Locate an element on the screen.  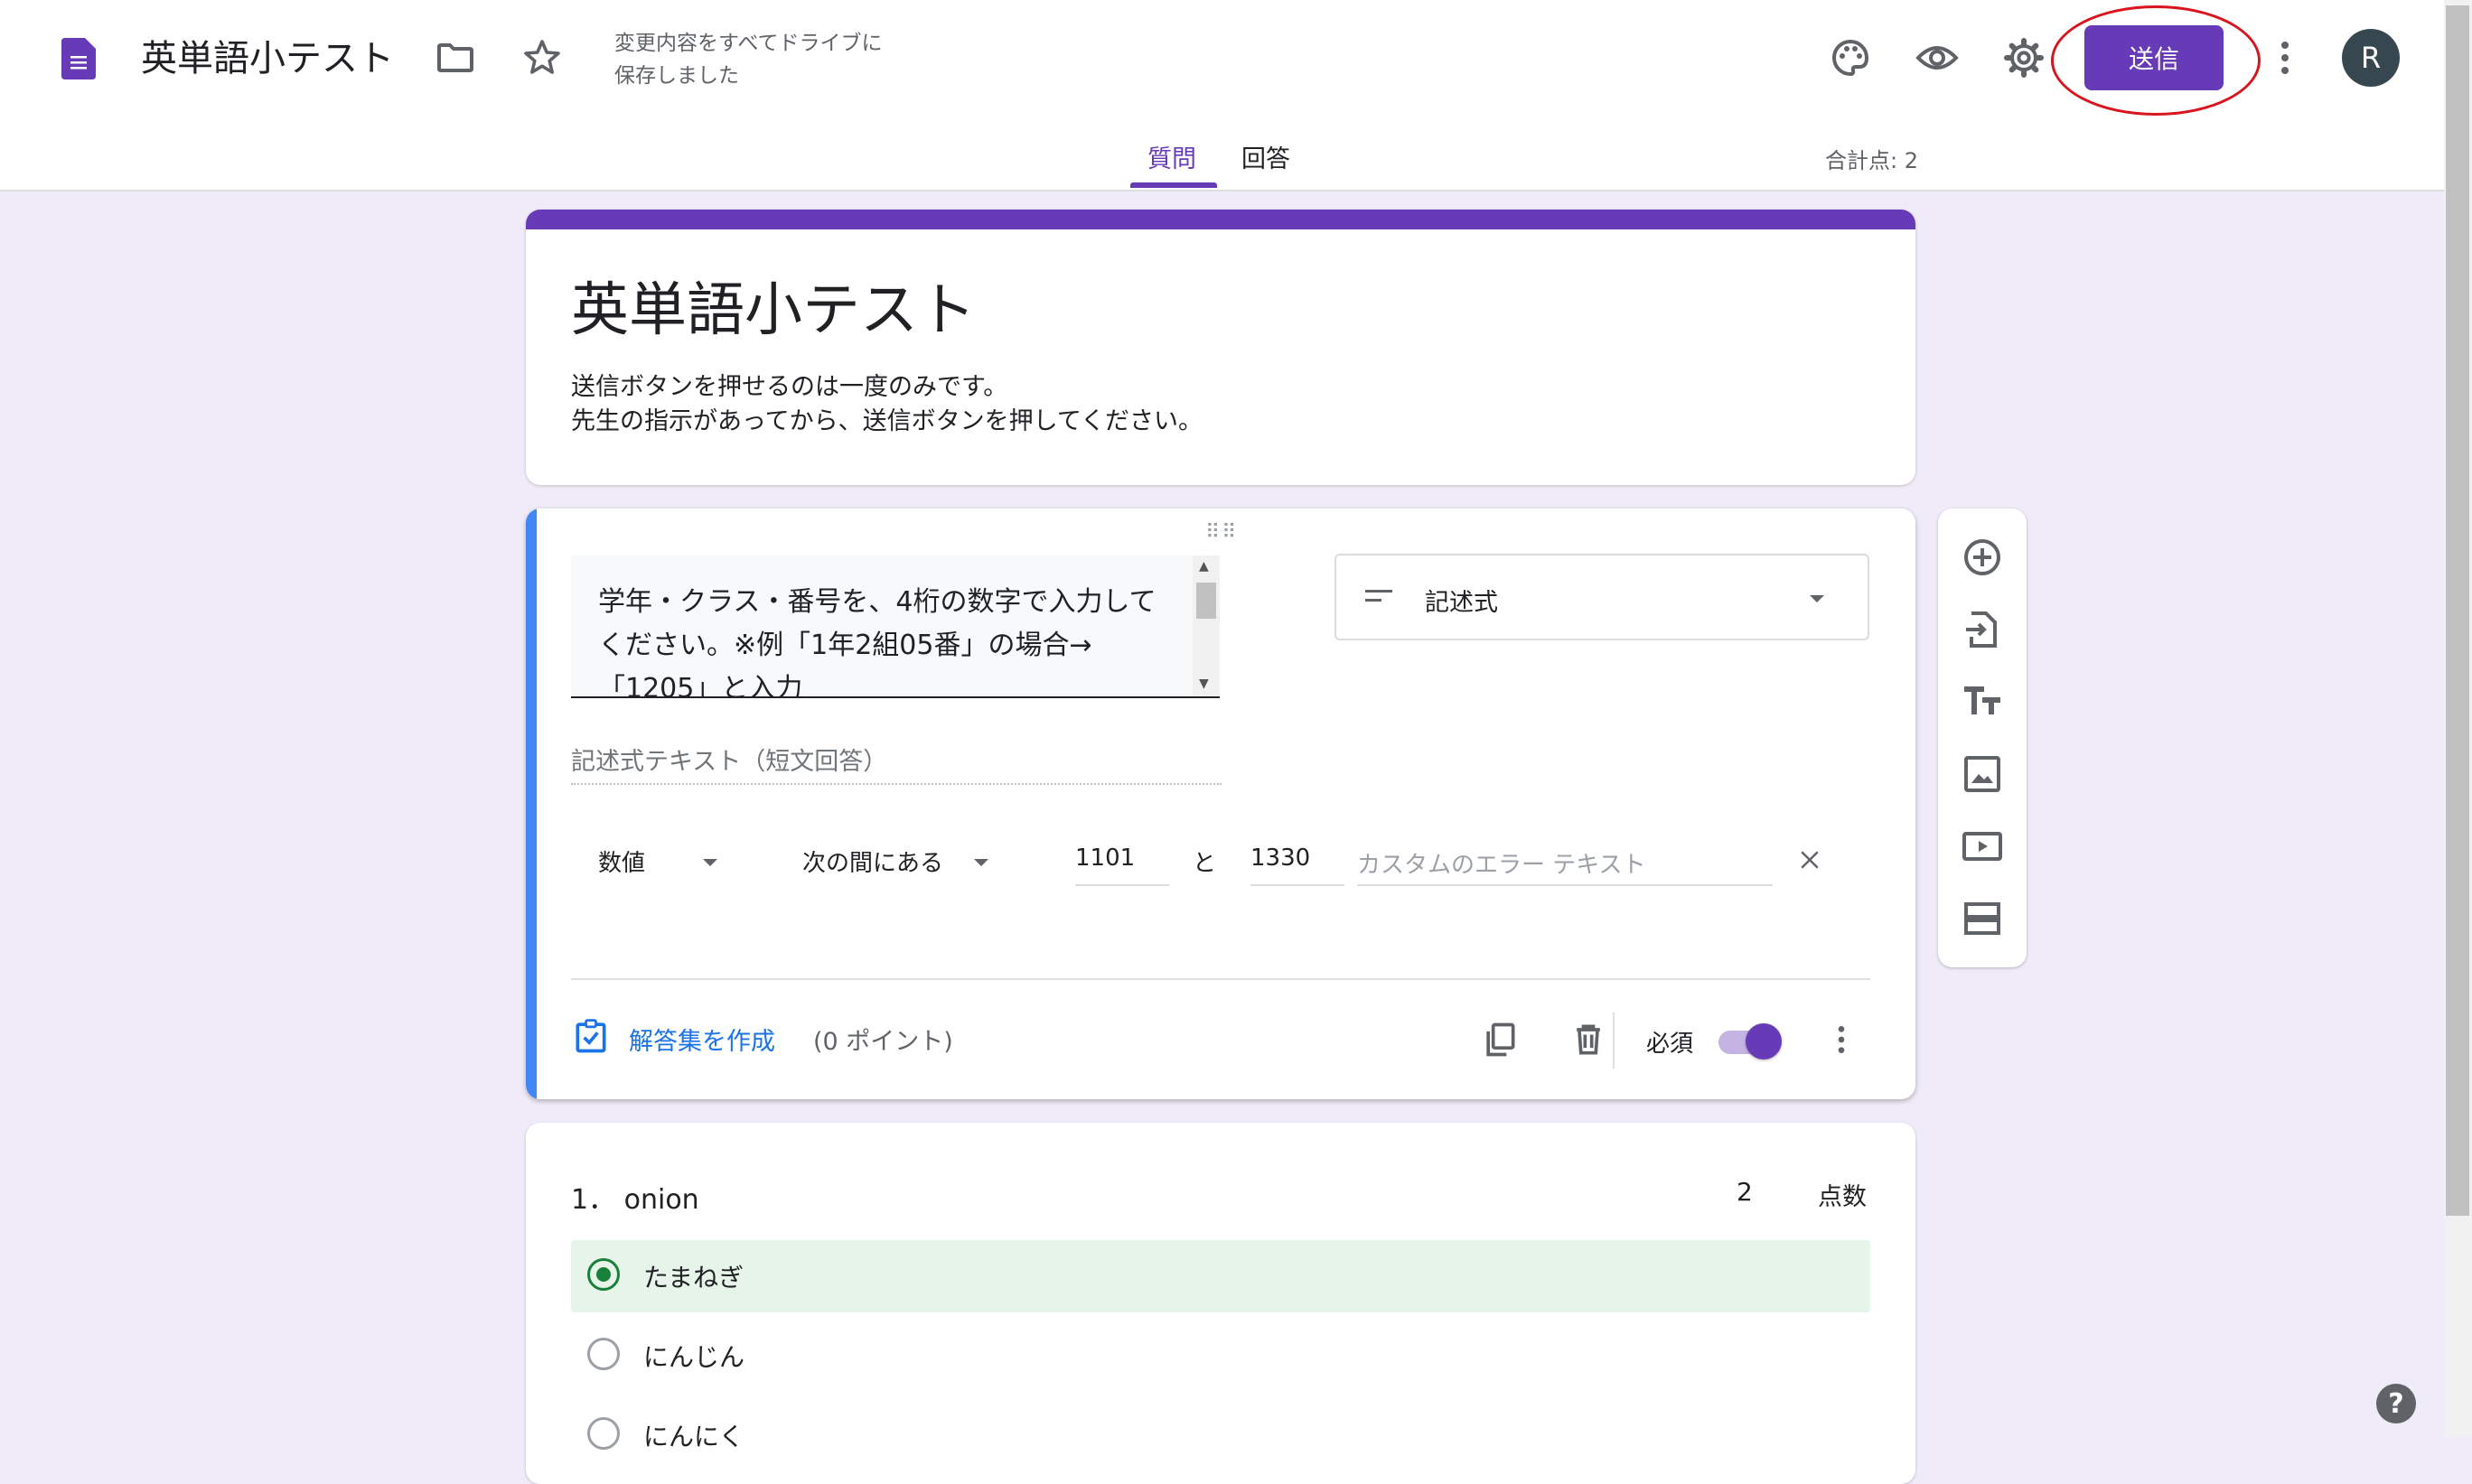
validation-error-input: カスタムのエラー テキスト is located at coordinates (1565, 861).